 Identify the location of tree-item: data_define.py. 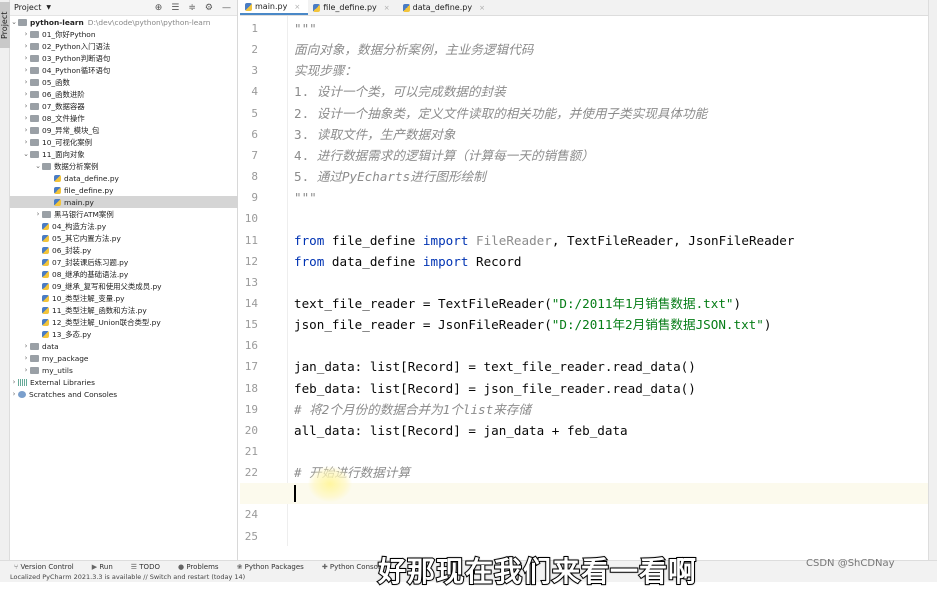
(124, 178).